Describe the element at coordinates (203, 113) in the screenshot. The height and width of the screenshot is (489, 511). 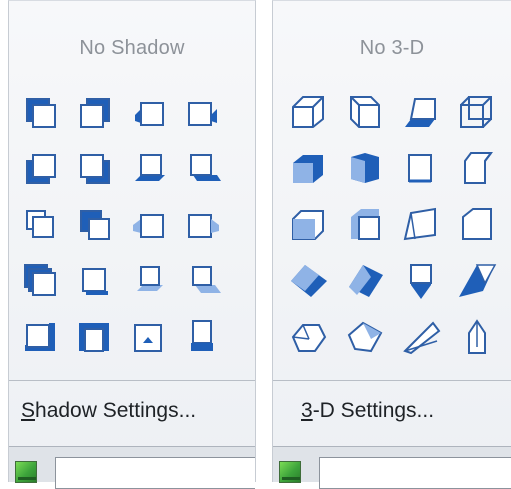
I see `shadow-style-4-icon` at that location.